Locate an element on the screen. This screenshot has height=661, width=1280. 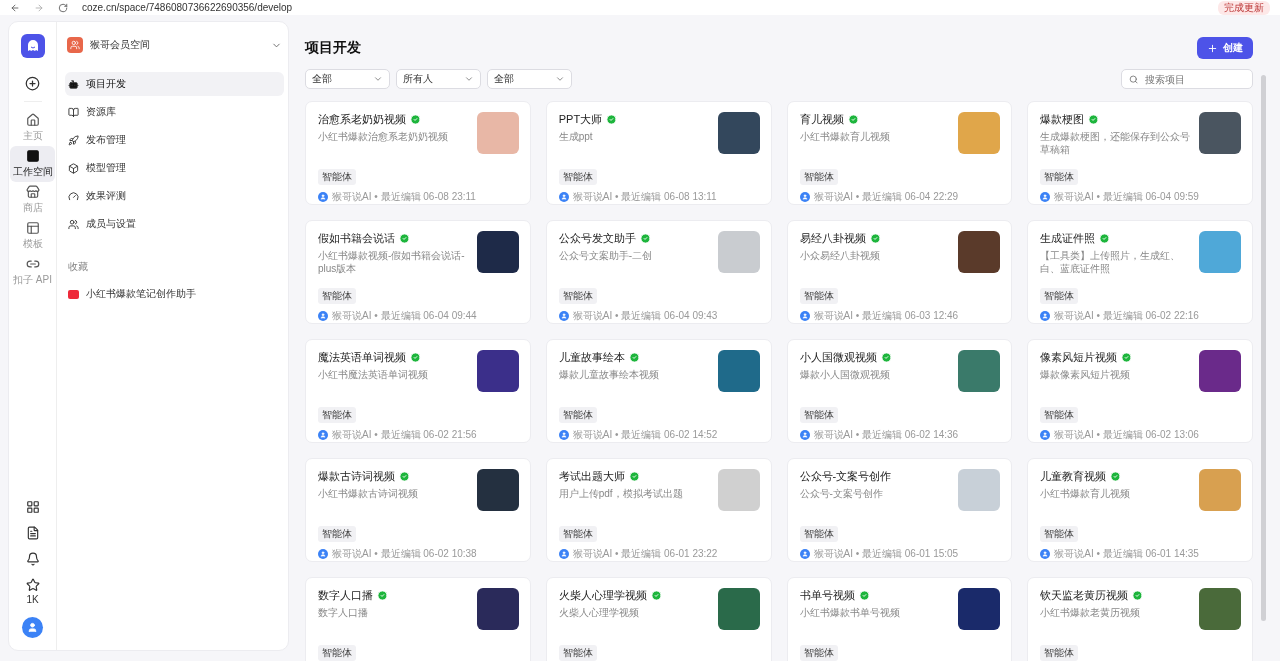
sidebar-item: 发布管理 is located at coordinates (174, 140).